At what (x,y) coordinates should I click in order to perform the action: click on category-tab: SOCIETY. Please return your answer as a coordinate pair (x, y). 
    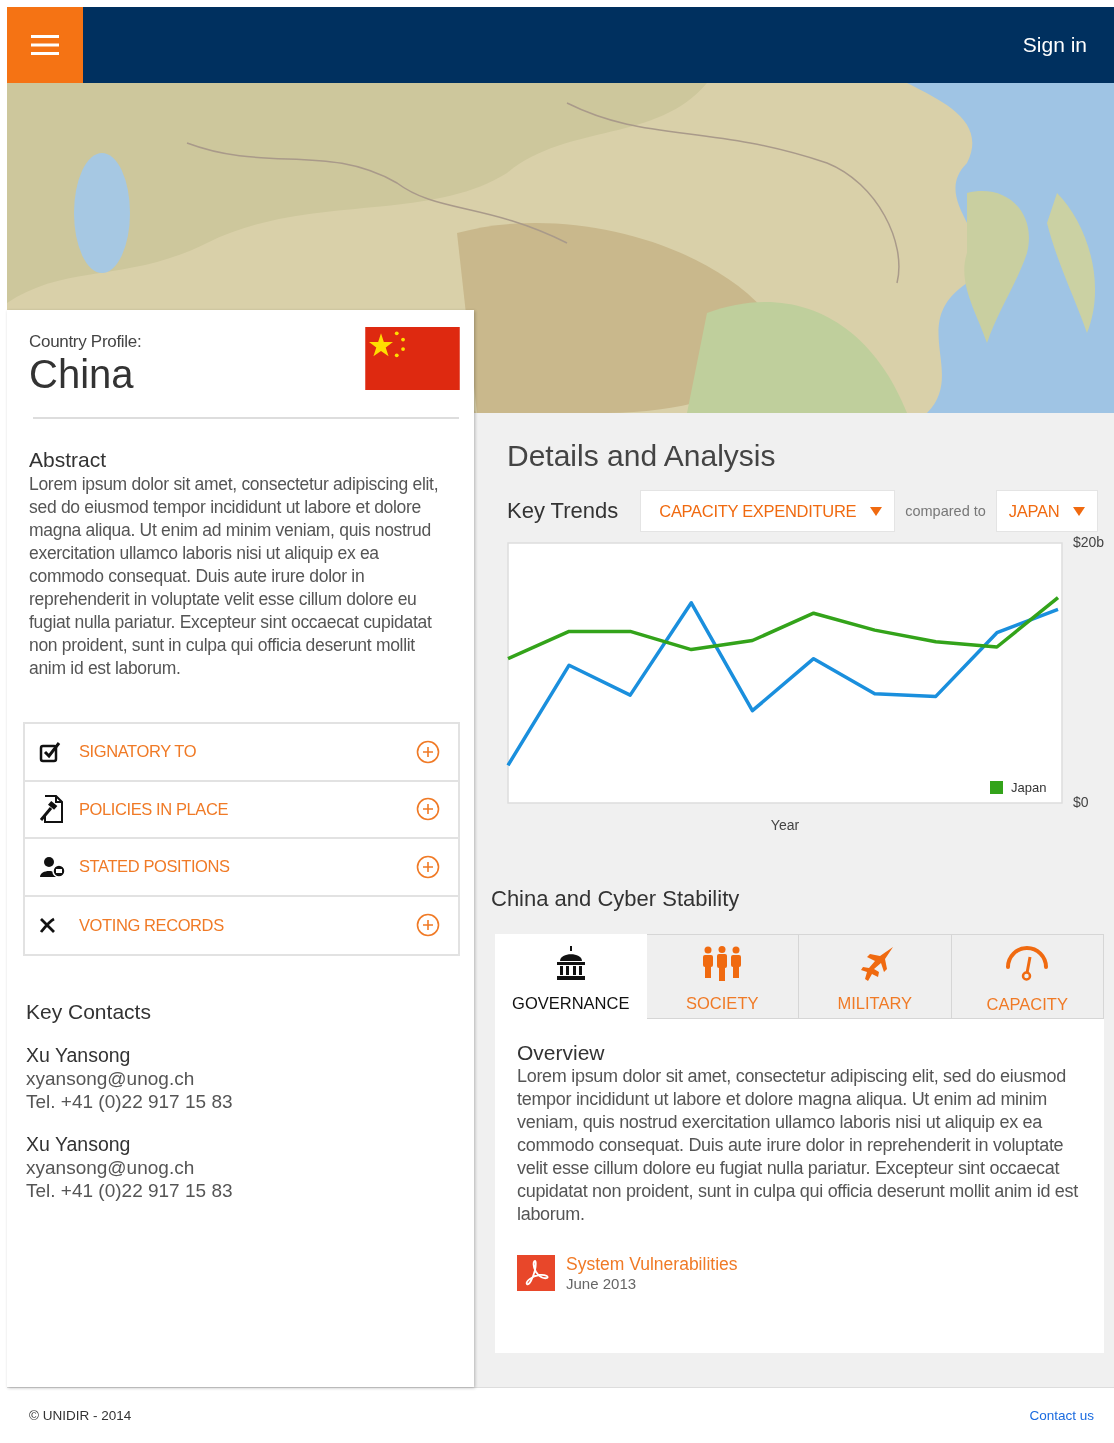
    Looking at the image, I should click on (722, 976).